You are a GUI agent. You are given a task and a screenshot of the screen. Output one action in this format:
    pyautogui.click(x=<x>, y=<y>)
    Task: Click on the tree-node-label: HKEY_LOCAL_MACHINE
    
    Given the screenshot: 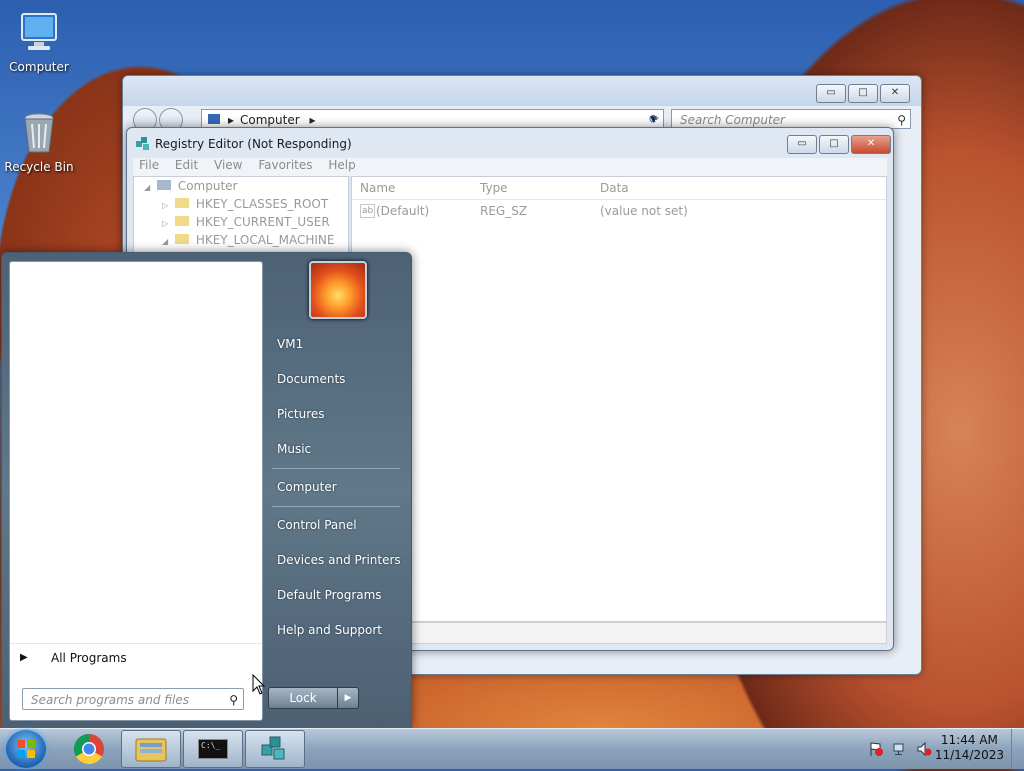 What is the action you would take?
    pyautogui.click(x=265, y=240)
    